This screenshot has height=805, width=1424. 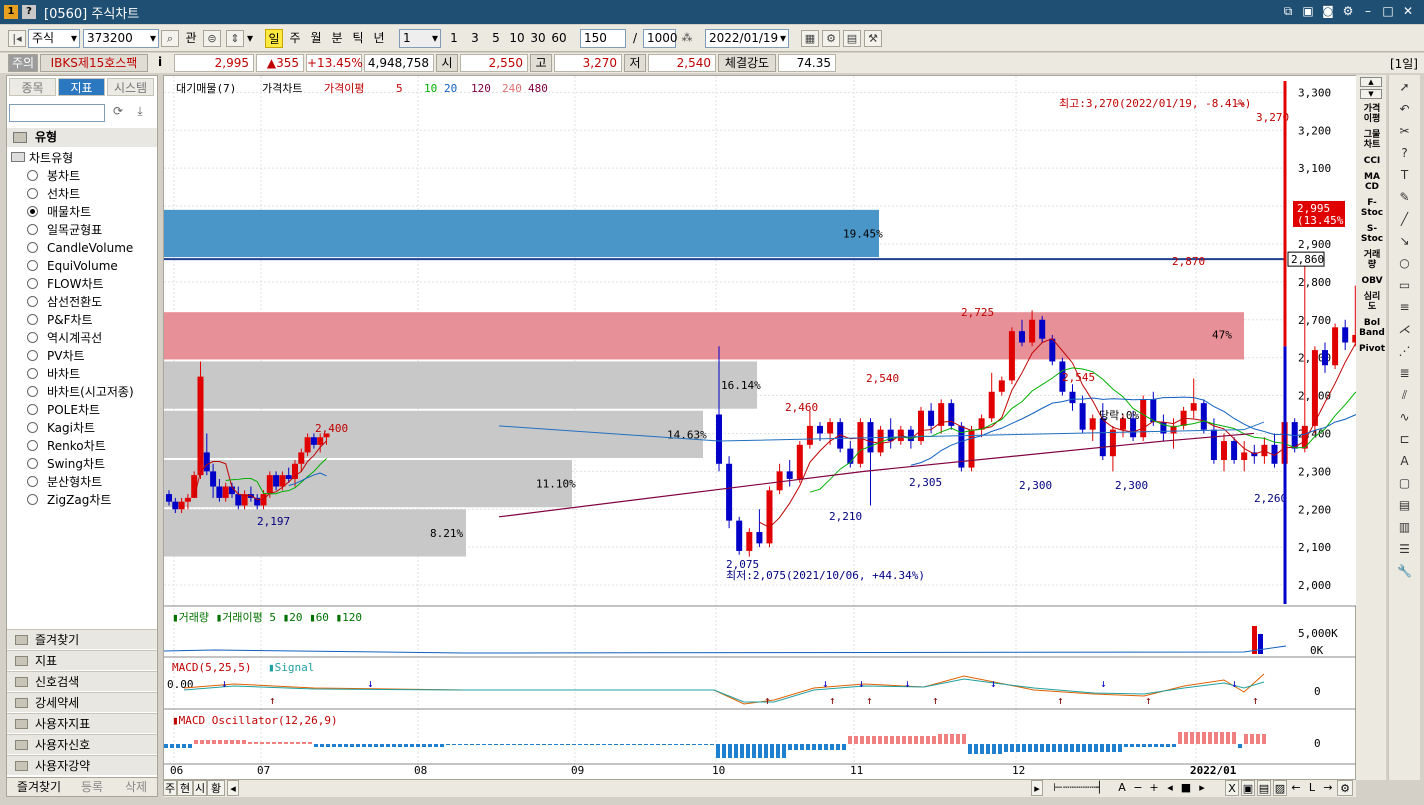 I want to click on indicator-pivot: Pivot, so click(x=1372, y=349).